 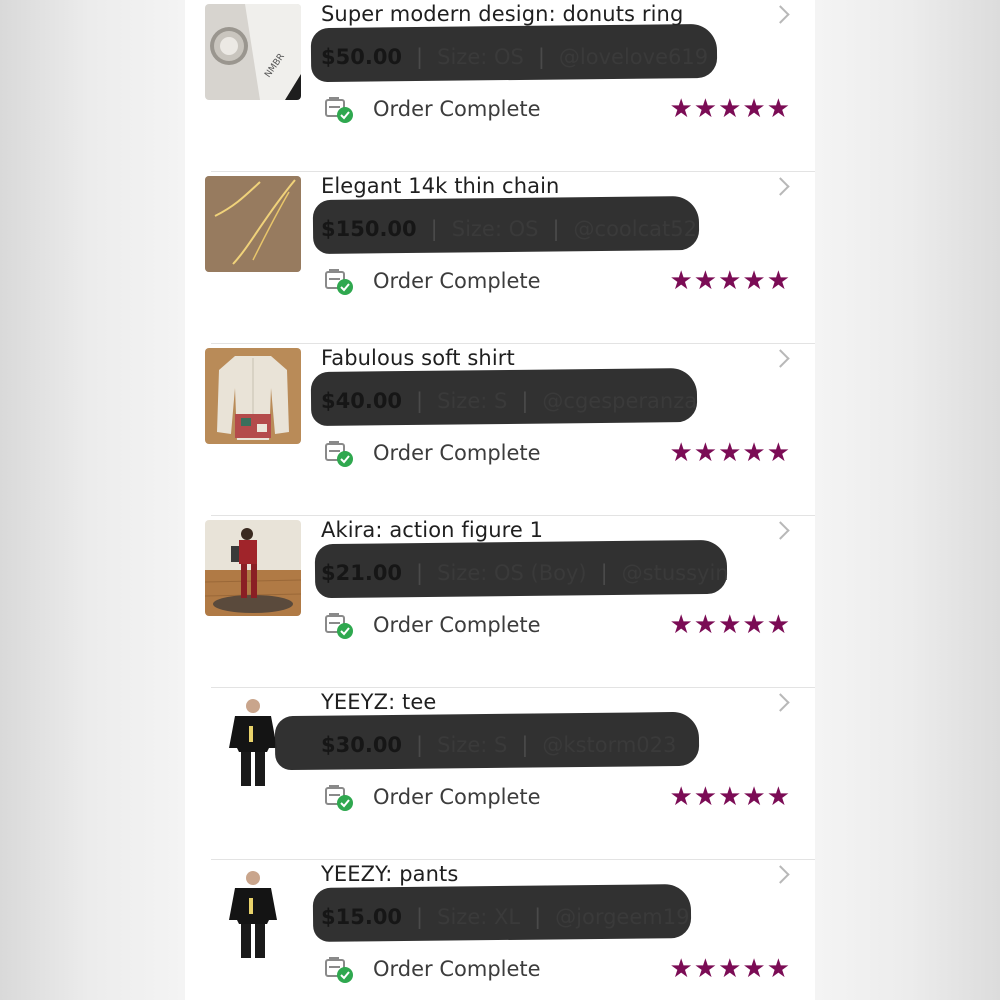 What do you see at coordinates (362, 917) in the screenshot?
I see `item-price: $15.00` at bounding box center [362, 917].